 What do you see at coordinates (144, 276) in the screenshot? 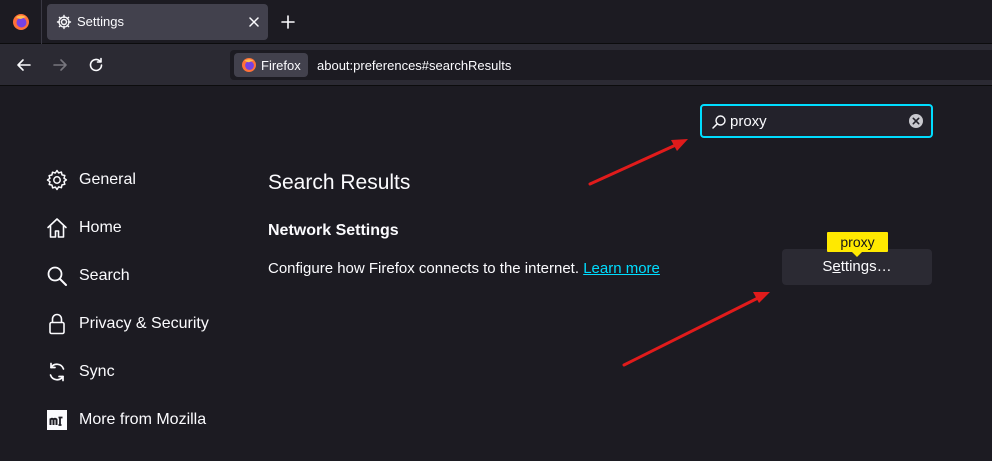
I see `sidebar-item-search: Search` at bounding box center [144, 276].